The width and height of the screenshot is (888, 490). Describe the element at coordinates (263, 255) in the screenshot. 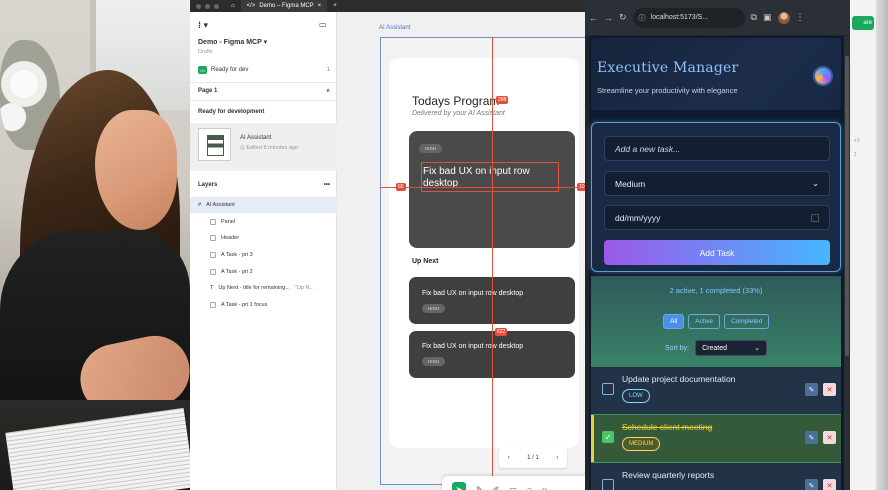

I see `layer-task-pri-3: A Task - pri 3` at that location.